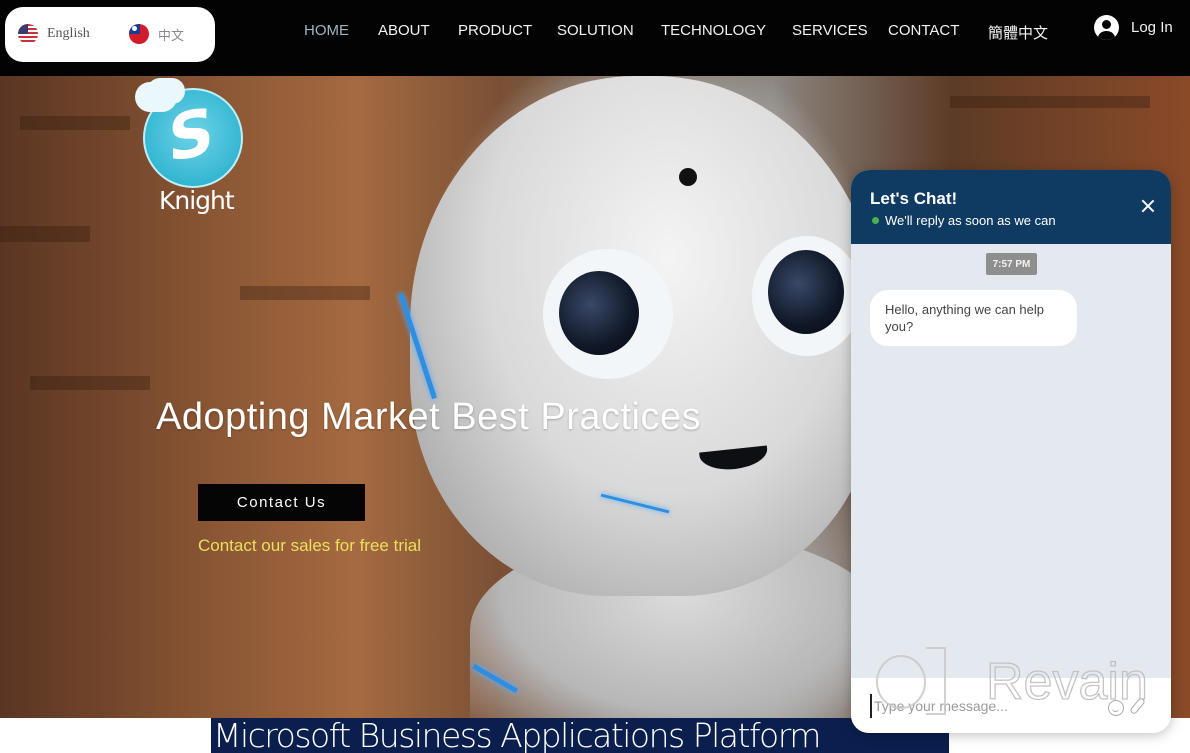 The height and width of the screenshot is (753, 1190). What do you see at coordinates (404, 30) in the screenshot?
I see `nav-about: ABOUT` at bounding box center [404, 30].